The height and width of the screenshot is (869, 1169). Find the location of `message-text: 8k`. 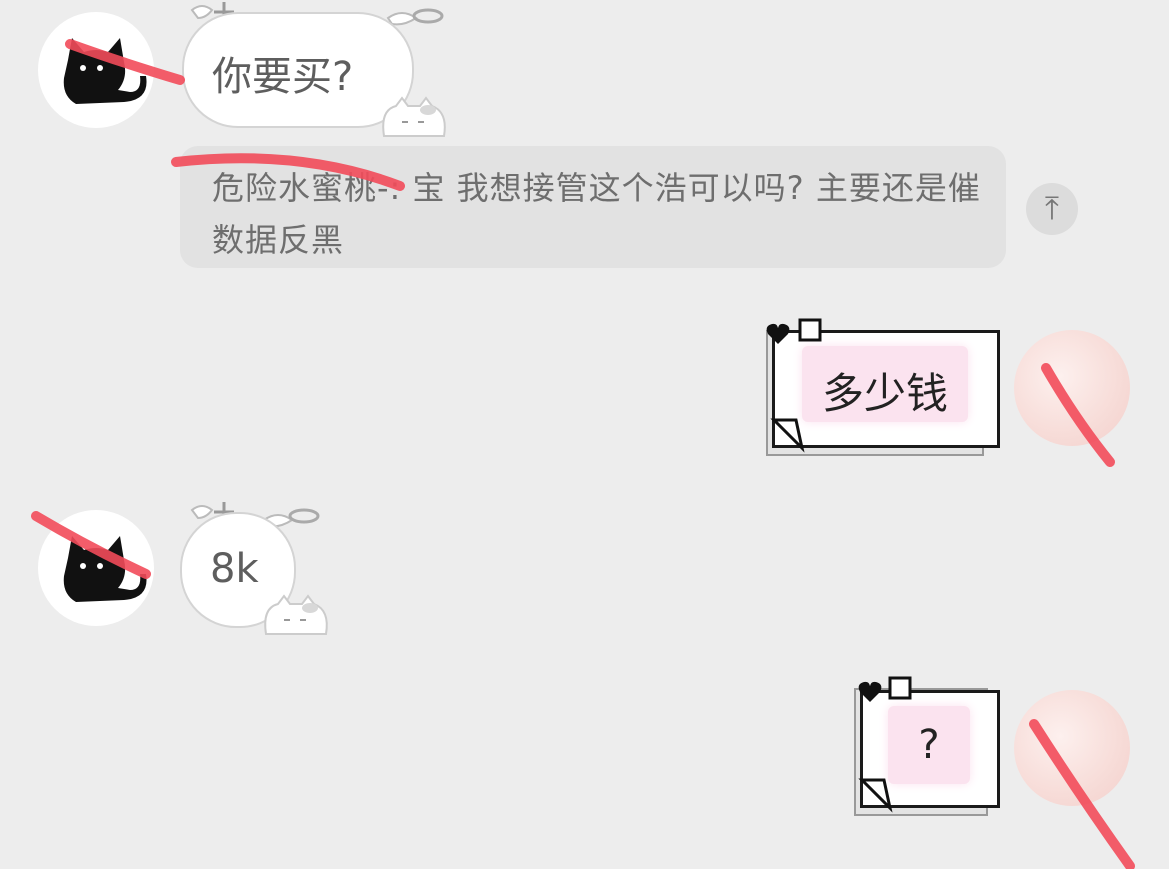

message-text: 8k is located at coordinates (234, 569).